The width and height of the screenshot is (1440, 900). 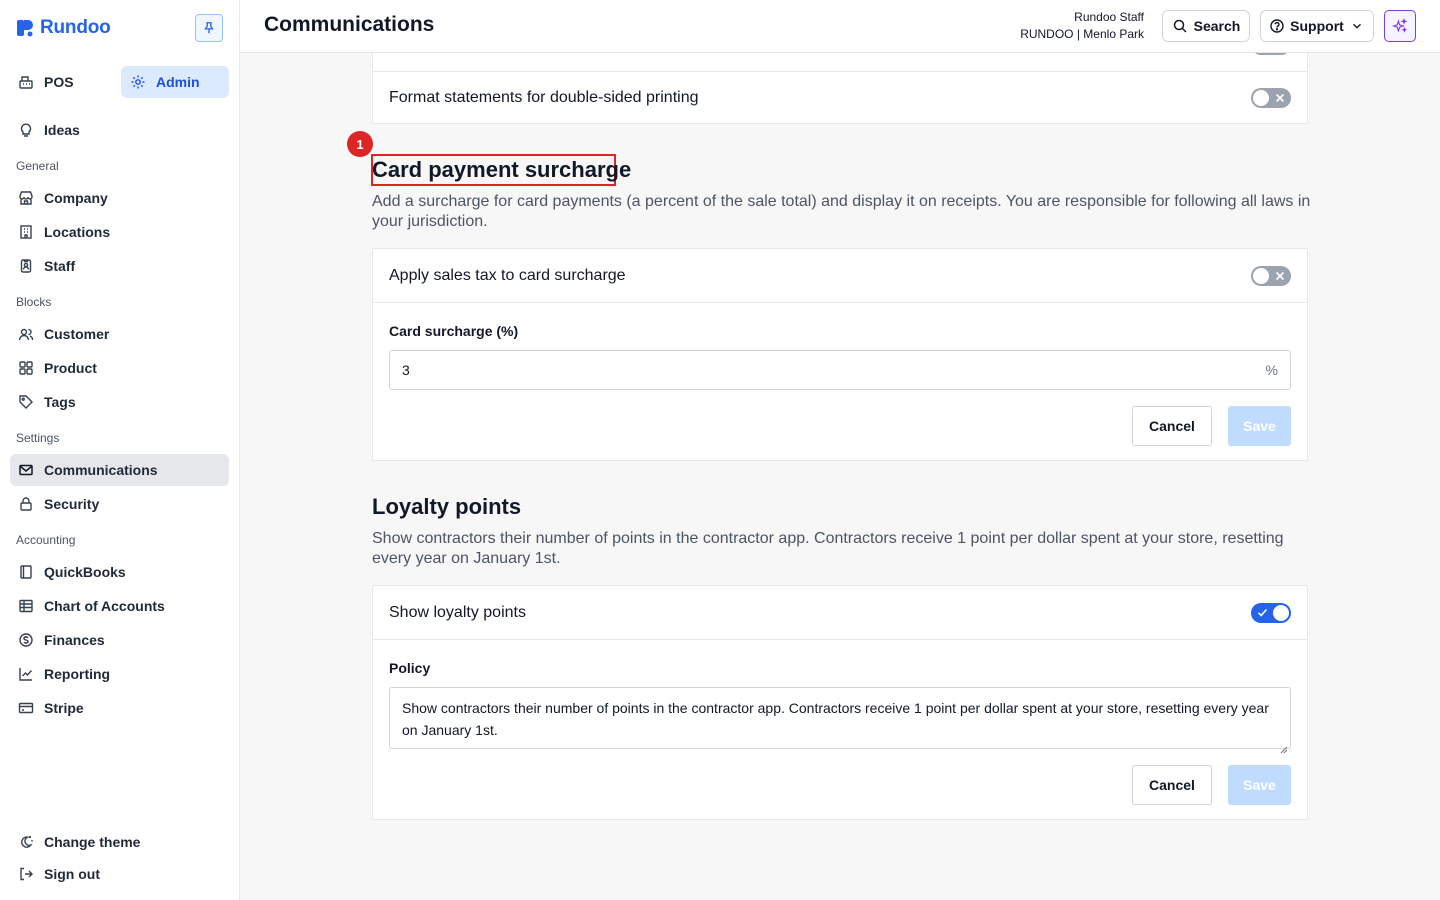 I want to click on sidebar-item-customer: Customer, so click(x=119, y=334).